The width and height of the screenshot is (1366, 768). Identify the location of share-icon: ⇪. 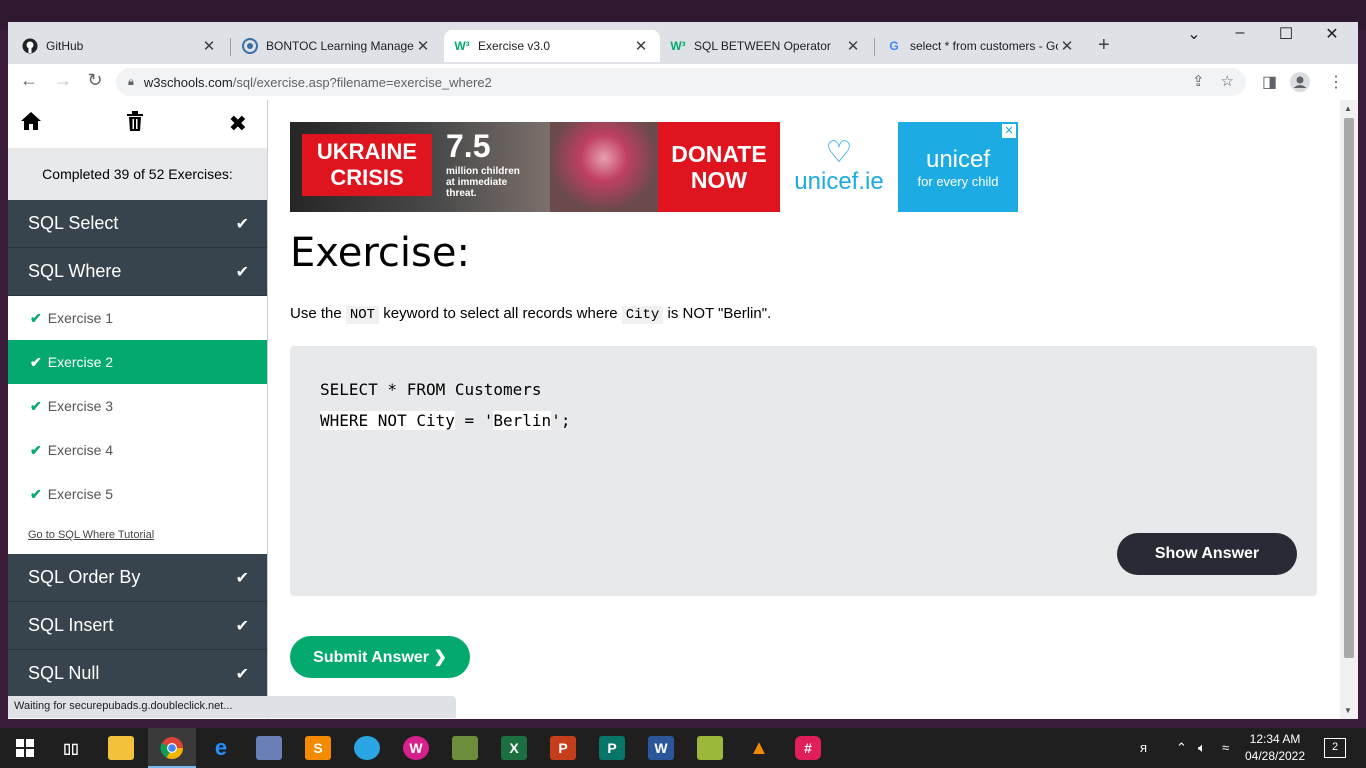
(1198, 81).